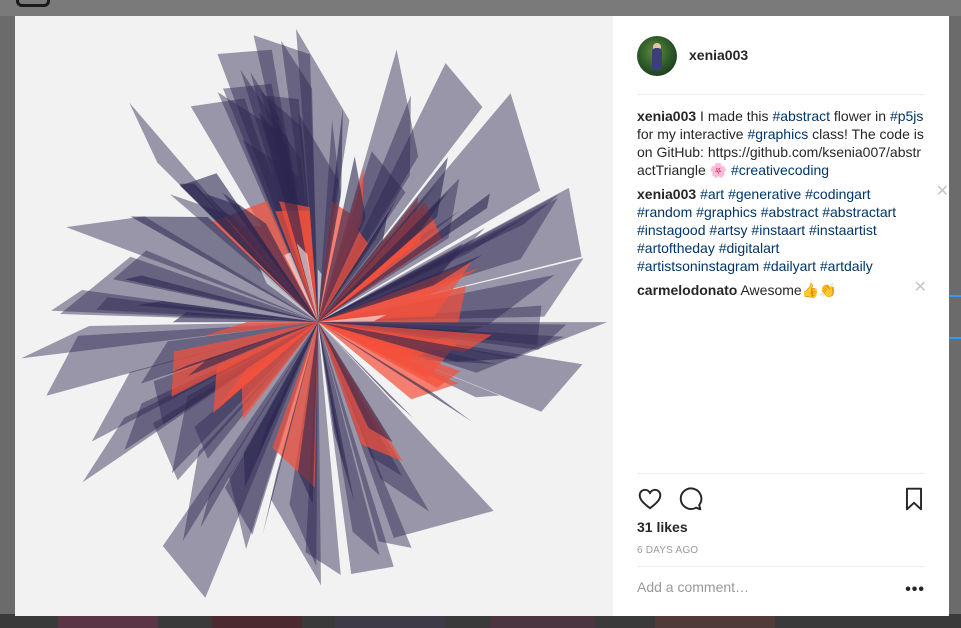 This screenshot has height=628, width=961. Describe the element at coordinates (698, 266) in the screenshot. I see `hashtag-link: #artistsoninstagram` at that location.